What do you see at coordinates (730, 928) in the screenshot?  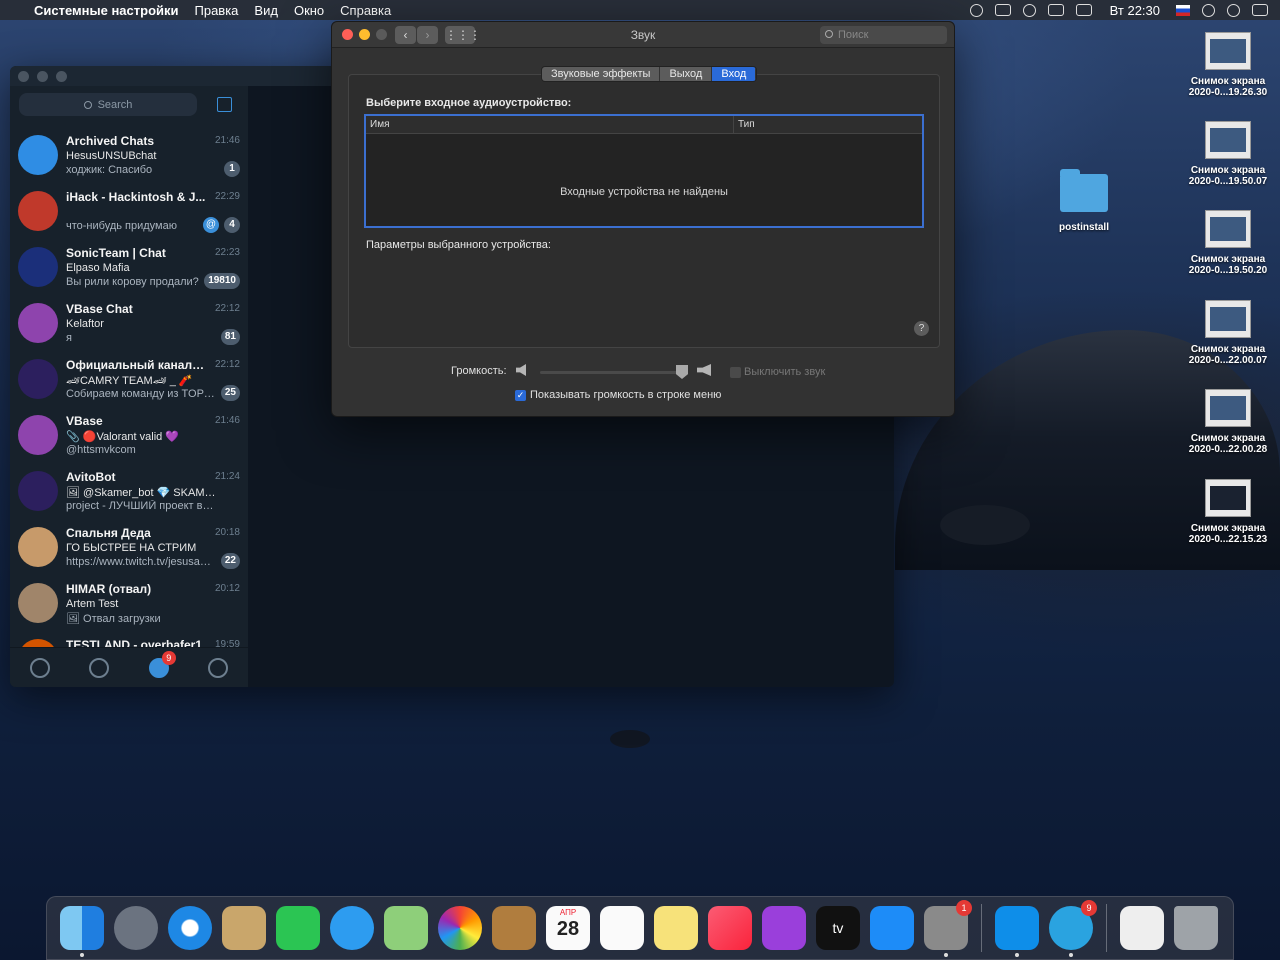 I see `music-icon` at bounding box center [730, 928].